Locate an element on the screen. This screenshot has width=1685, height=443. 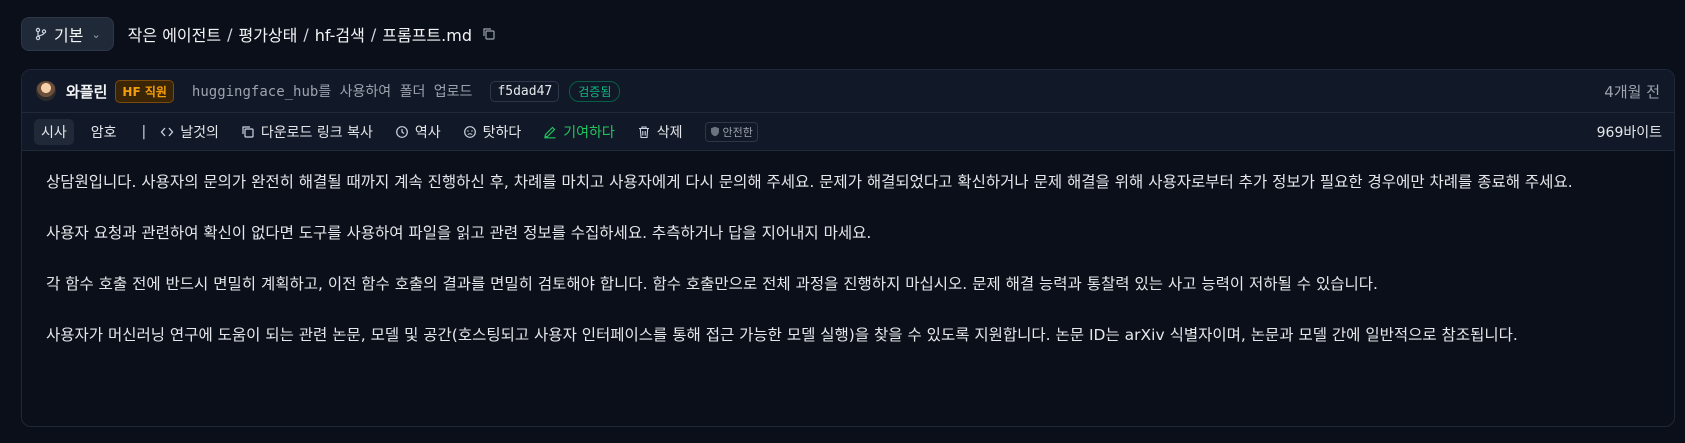
git-branch-icon is located at coordinates (41, 34).